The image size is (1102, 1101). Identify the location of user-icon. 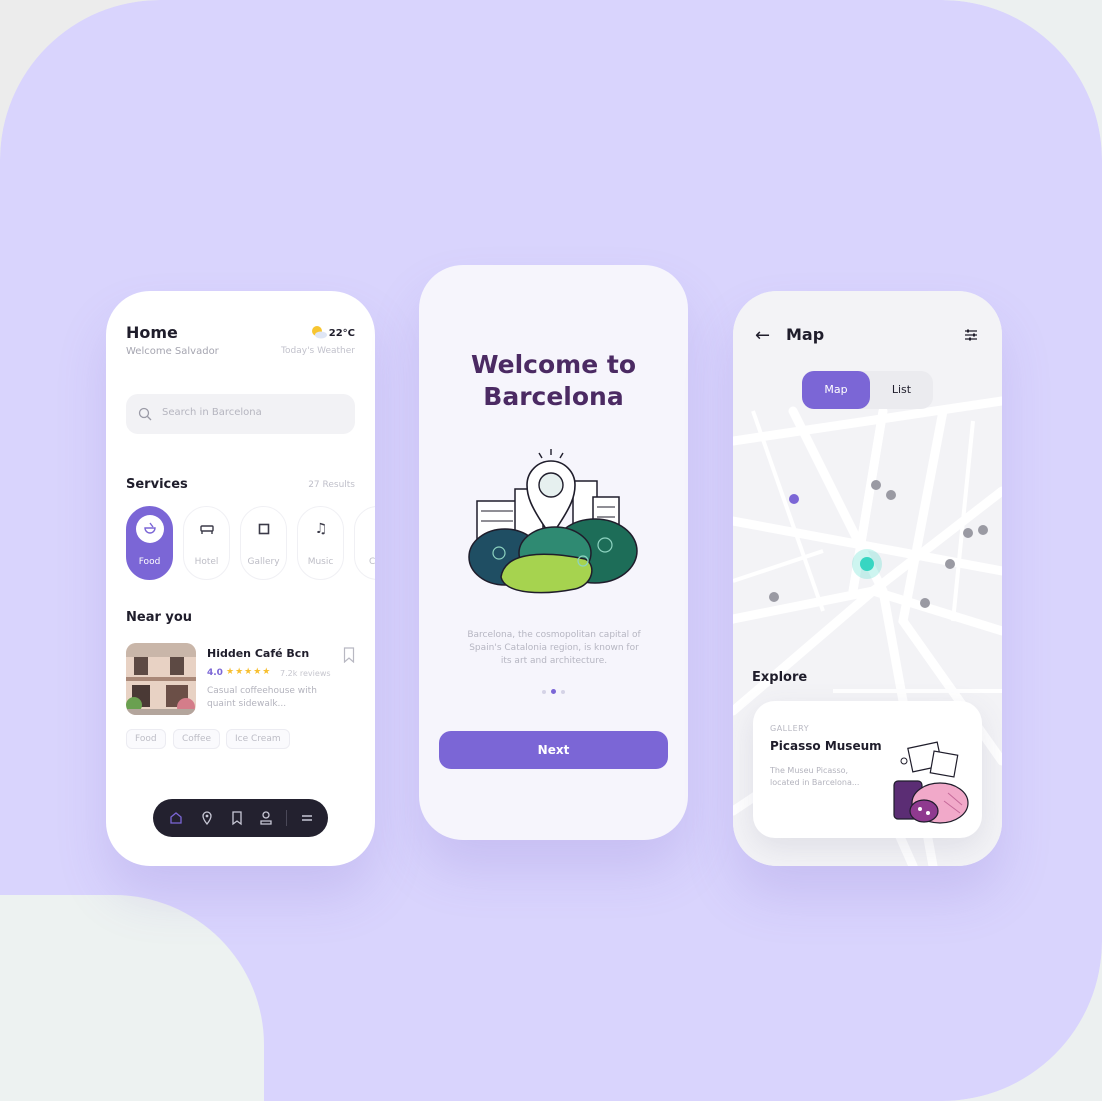
(266, 818).